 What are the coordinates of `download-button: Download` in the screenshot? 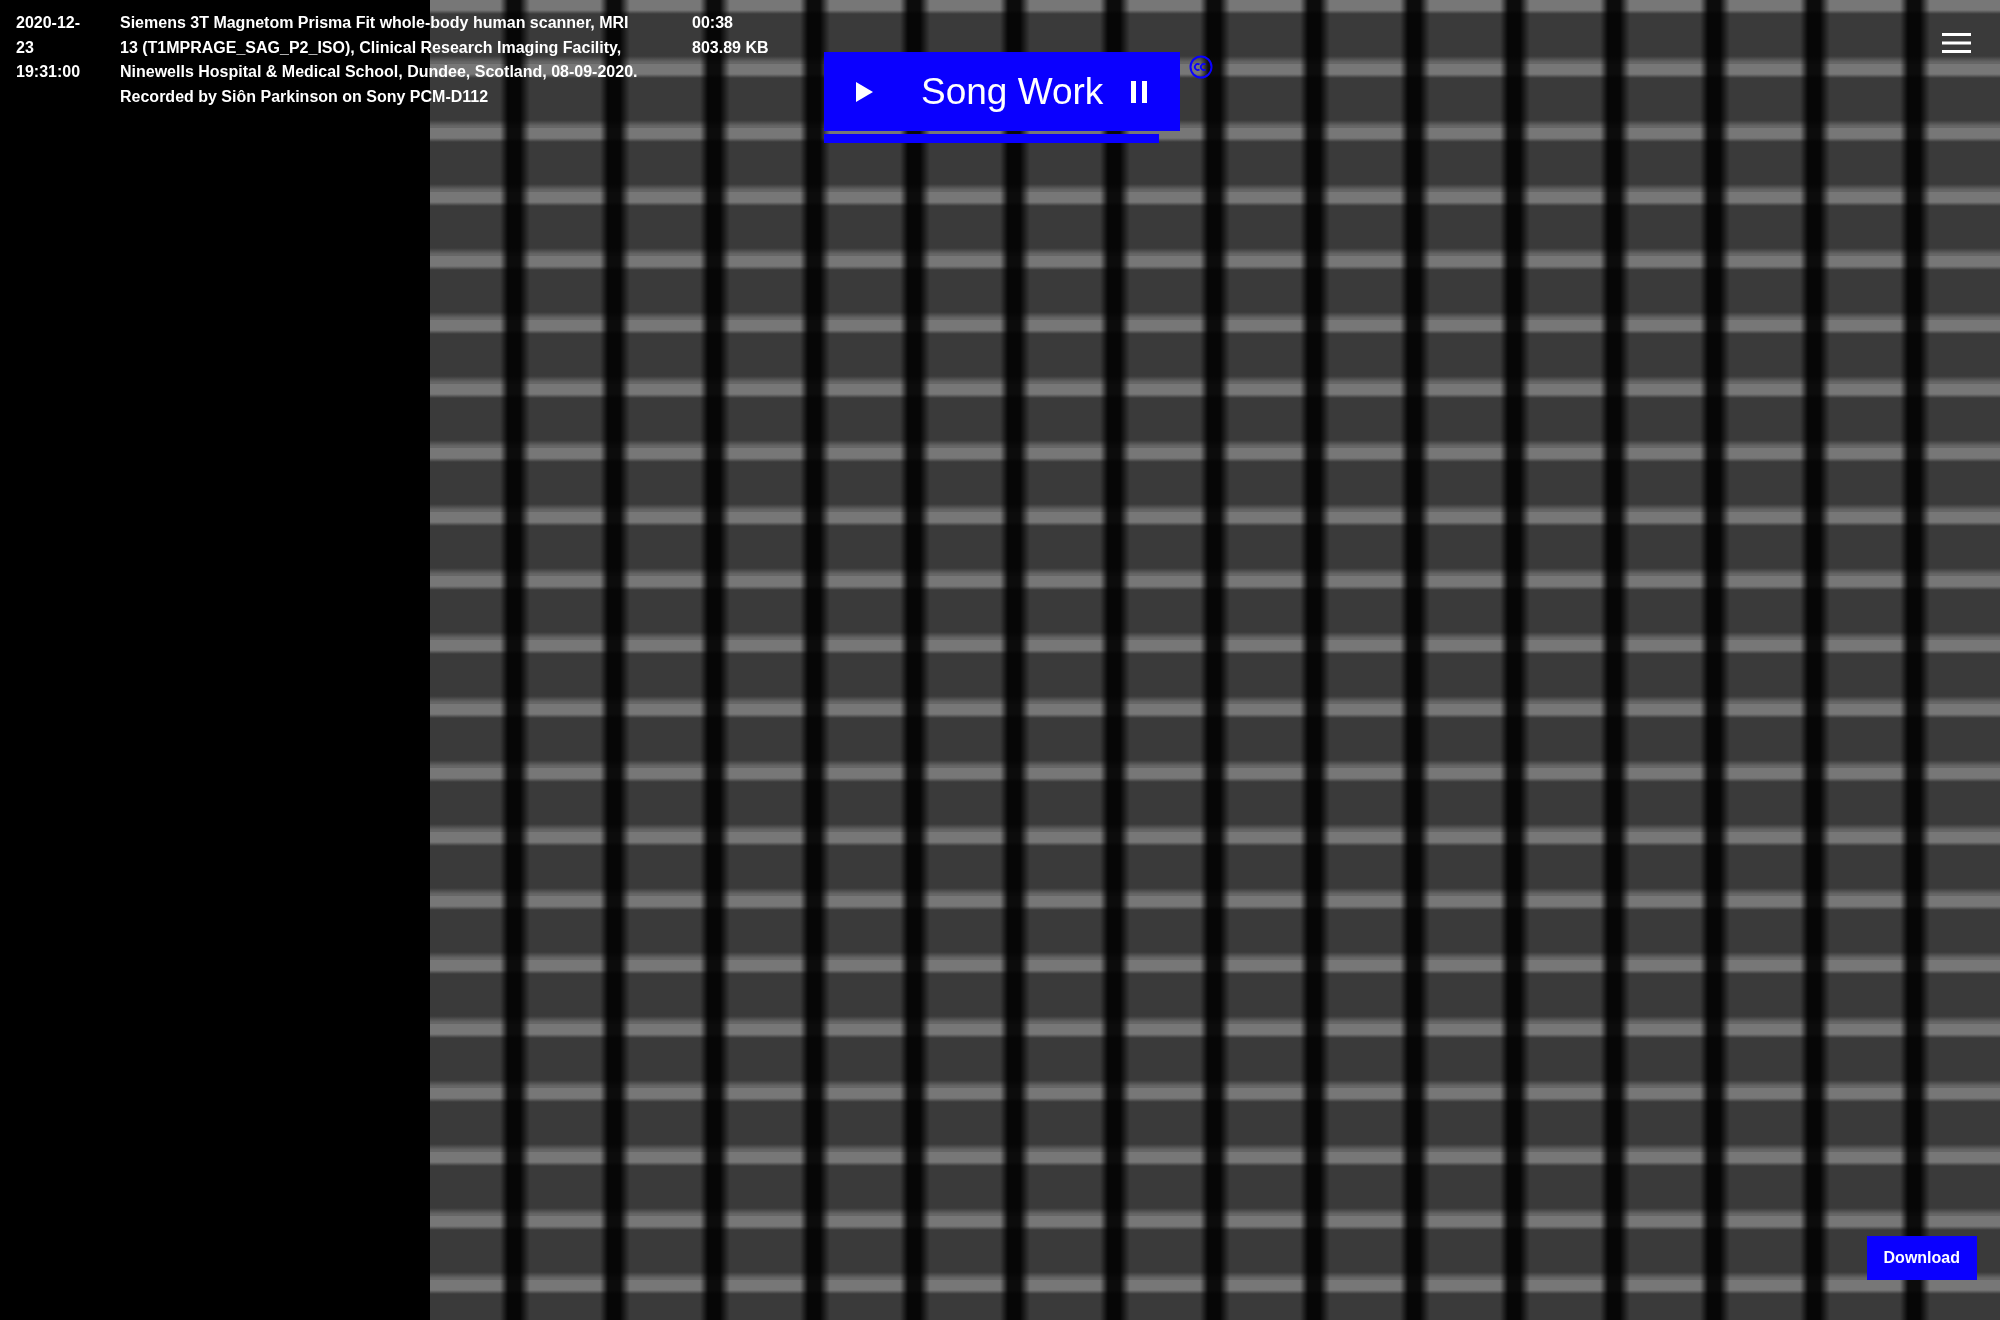 It's located at (1921, 1258).